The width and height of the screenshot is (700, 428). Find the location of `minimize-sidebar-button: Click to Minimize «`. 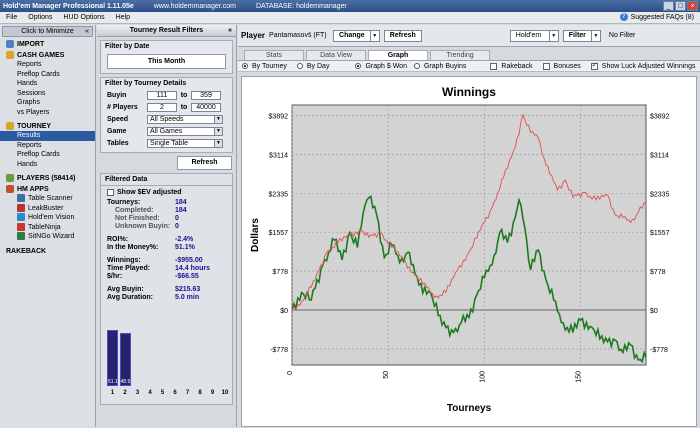

minimize-sidebar-button: Click to Minimize « is located at coordinates (47, 31).